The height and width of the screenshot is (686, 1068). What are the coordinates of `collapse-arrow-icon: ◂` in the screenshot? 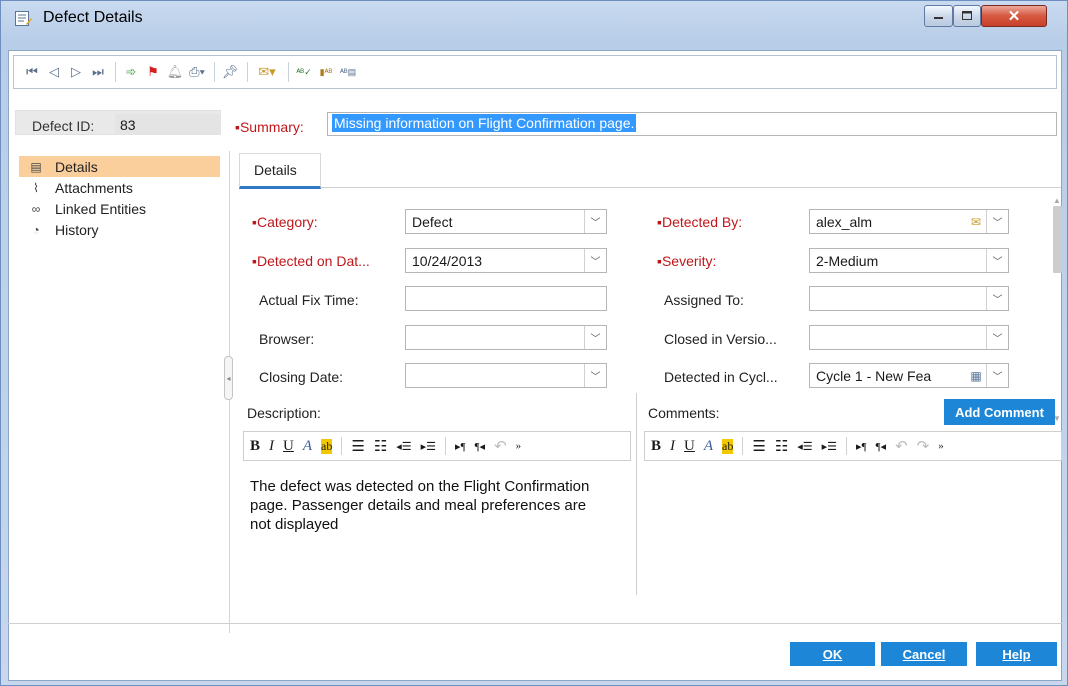 It's located at (228, 378).